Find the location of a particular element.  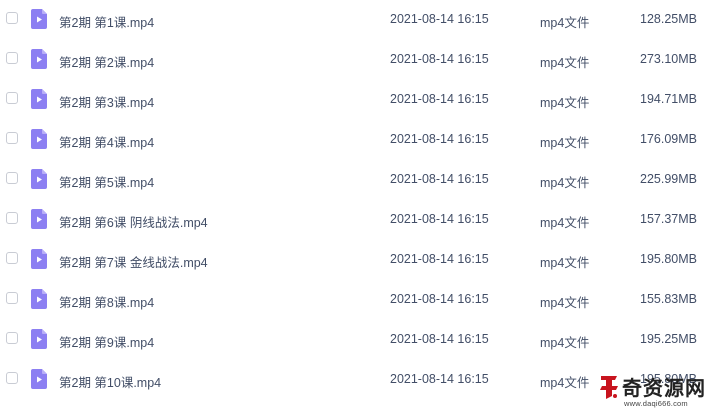

file-row: 第2期 第3课.mp4 2021-08-14 16:15 mp4文件 194.71MB is located at coordinates (354, 100).